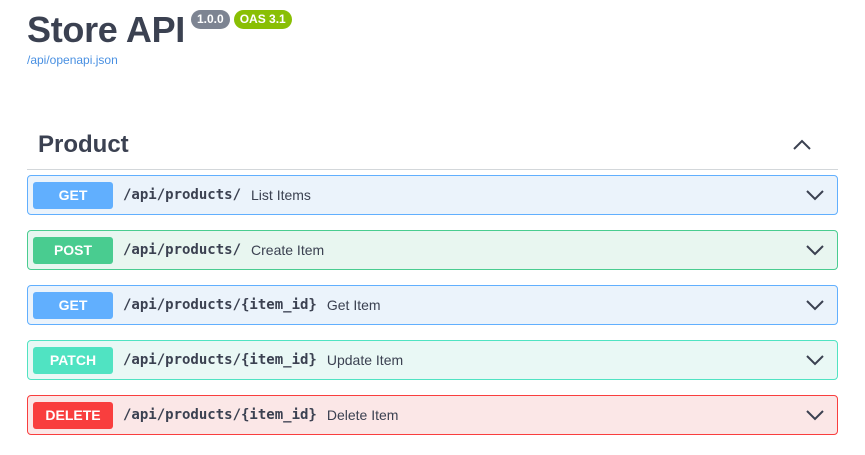 This screenshot has width=865, height=455. I want to click on method-badge: PATCH, so click(73, 360).